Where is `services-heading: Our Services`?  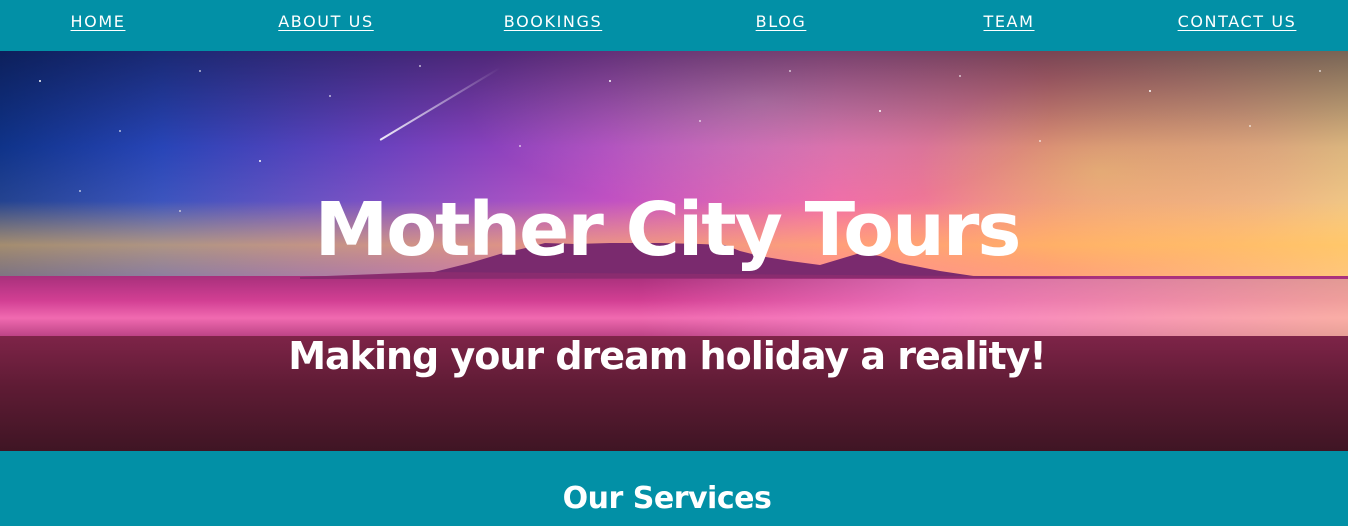 services-heading: Our Services is located at coordinates (667, 498).